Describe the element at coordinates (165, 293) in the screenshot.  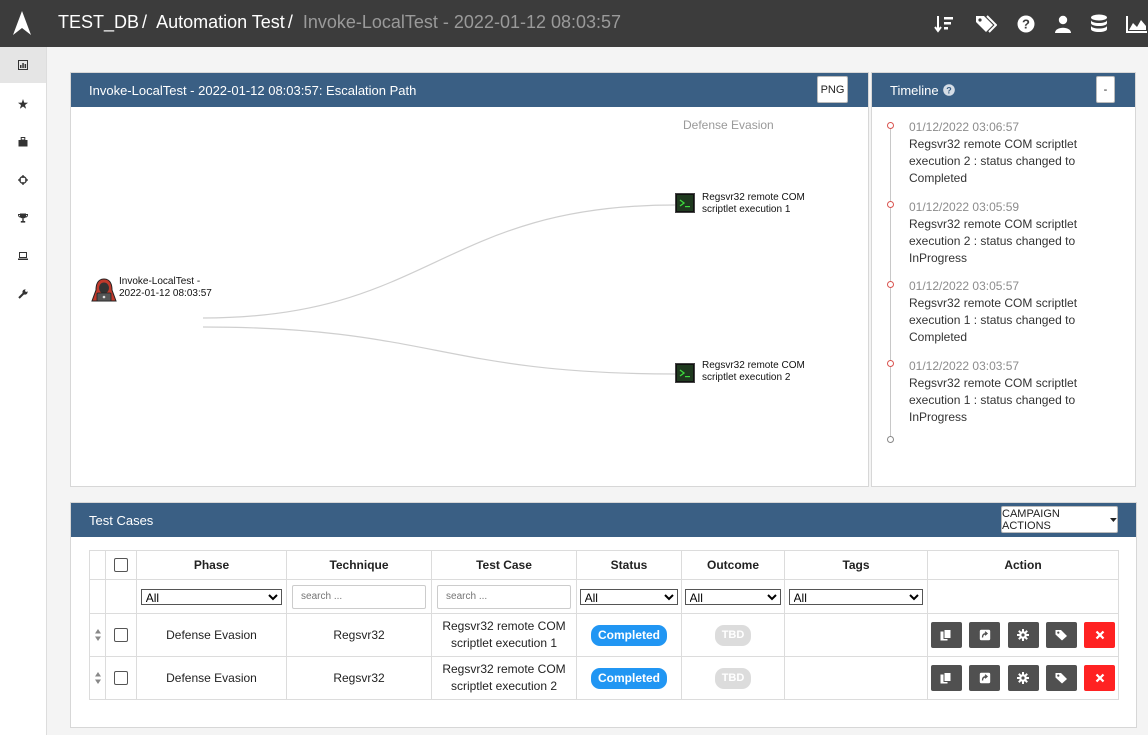
I see `node-root-line: 2022-01-12 08:03:57` at that location.